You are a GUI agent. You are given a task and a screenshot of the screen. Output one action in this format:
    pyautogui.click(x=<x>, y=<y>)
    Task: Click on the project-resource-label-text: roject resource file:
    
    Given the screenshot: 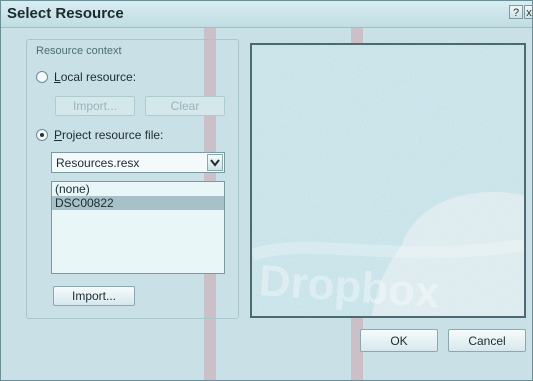 What is the action you would take?
    pyautogui.click(x=113, y=135)
    